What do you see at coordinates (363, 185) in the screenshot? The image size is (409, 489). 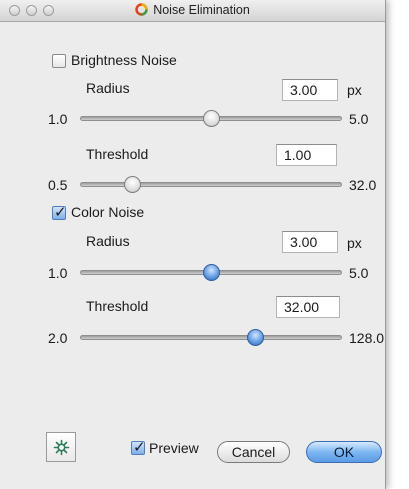 I see `brightness-threshold-max: 32.0` at bounding box center [363, 185].